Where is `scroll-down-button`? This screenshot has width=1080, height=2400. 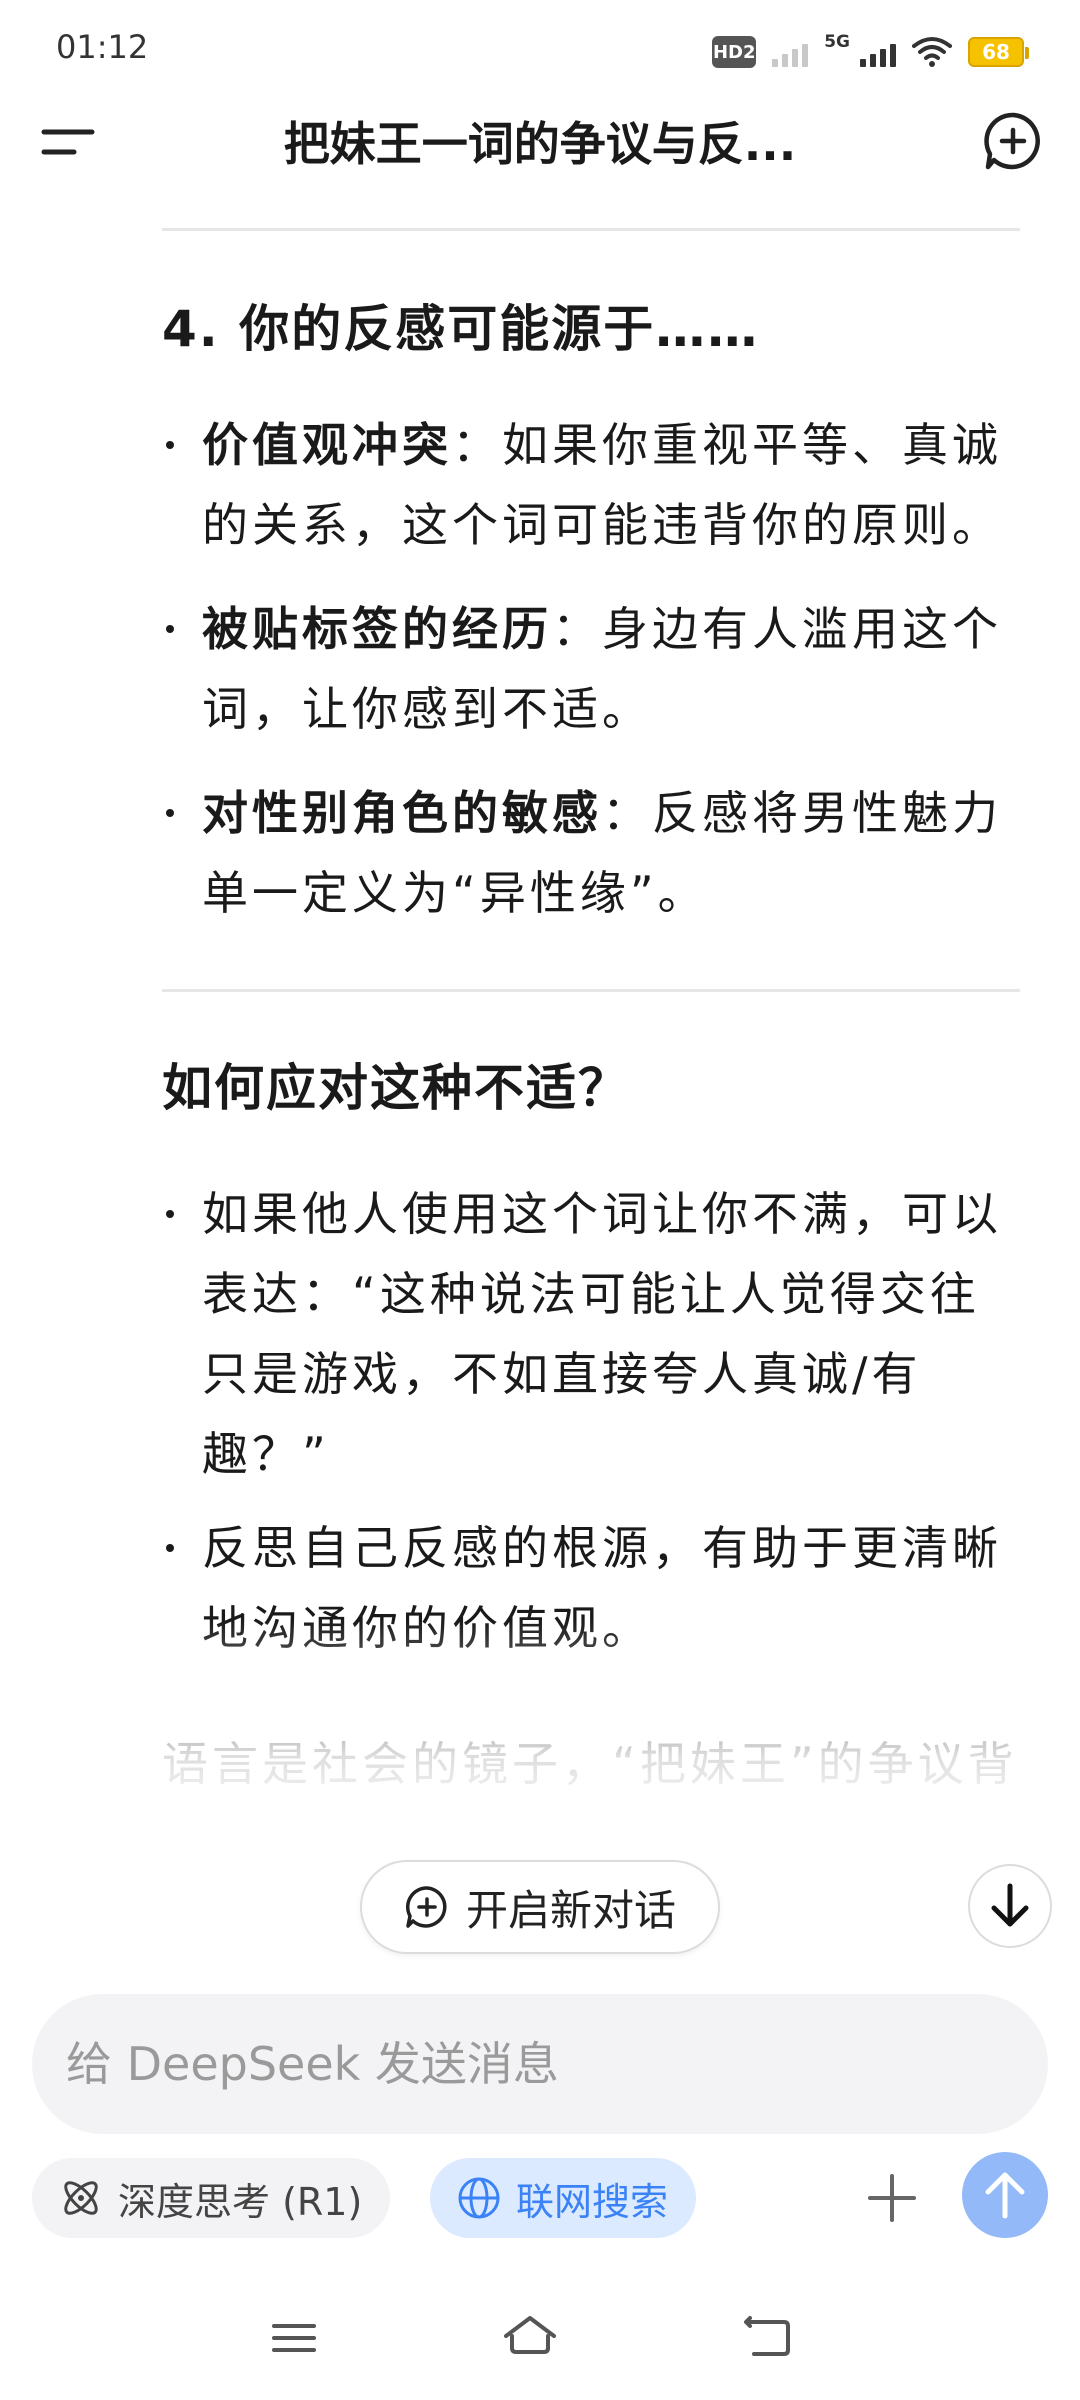 scroll-down-button is located at coordinates (1010, 1906).